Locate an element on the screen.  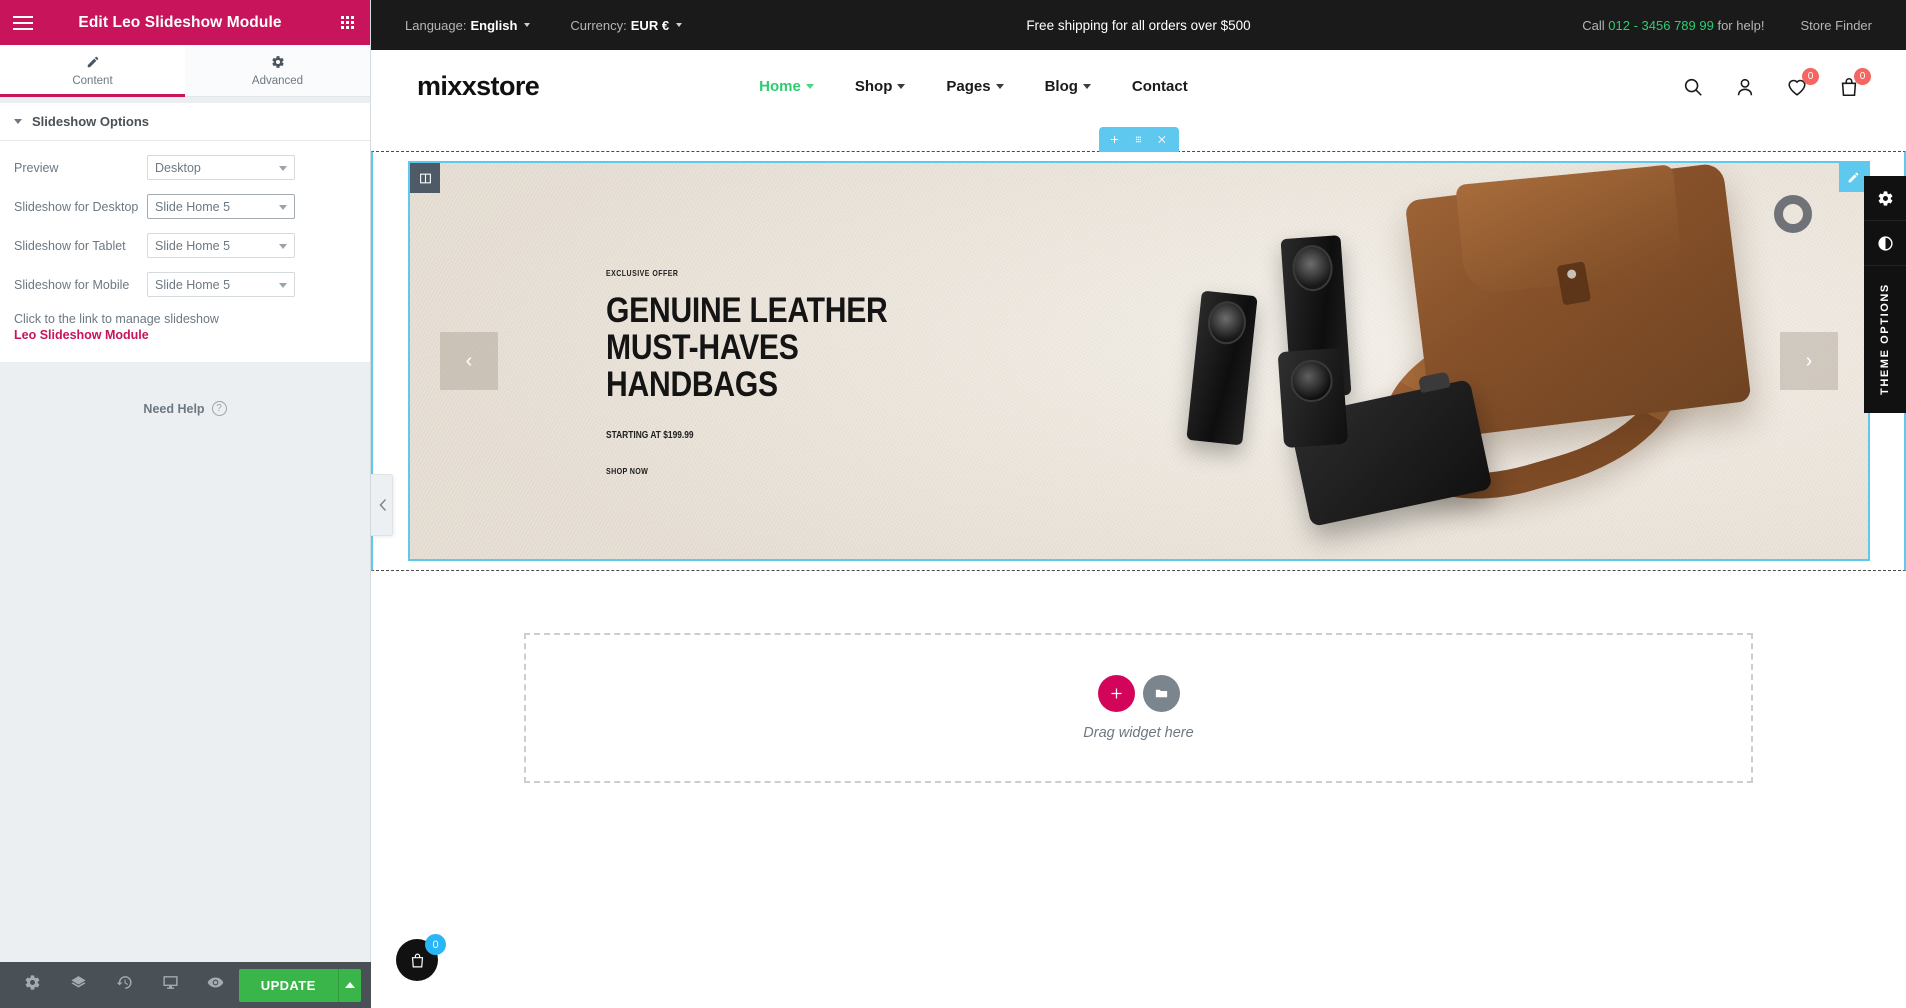
slideshow-mobile-value: Slide Home 5 is located at coordinates (193, 284).